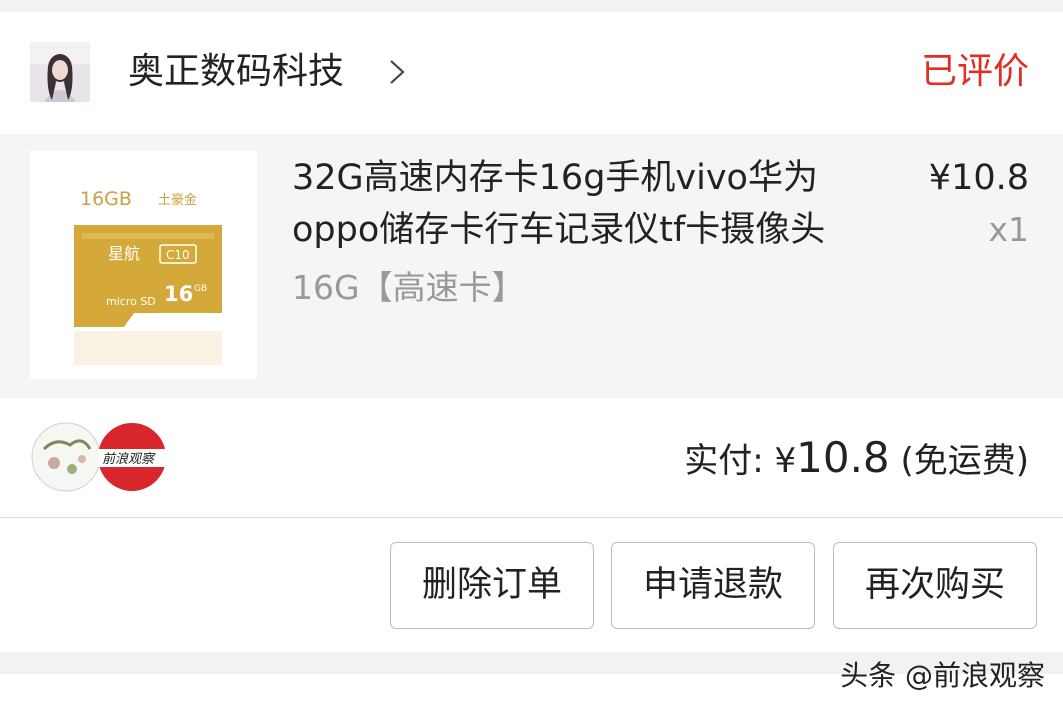 This screenshot has height=709, width=1063. Describe the element at coordinates (143, 265) in the screenshot. I see `product-thumbnail: 16GB 土豪金 星航 C10 micro SD 16 GB` at that location.